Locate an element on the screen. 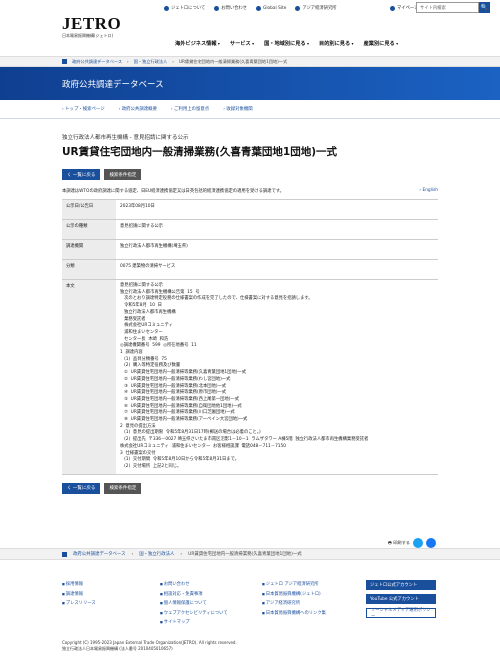 This screenshot has width=500, height=666. top-link-about: ジェトロについて is located at coordinates (184, 8).